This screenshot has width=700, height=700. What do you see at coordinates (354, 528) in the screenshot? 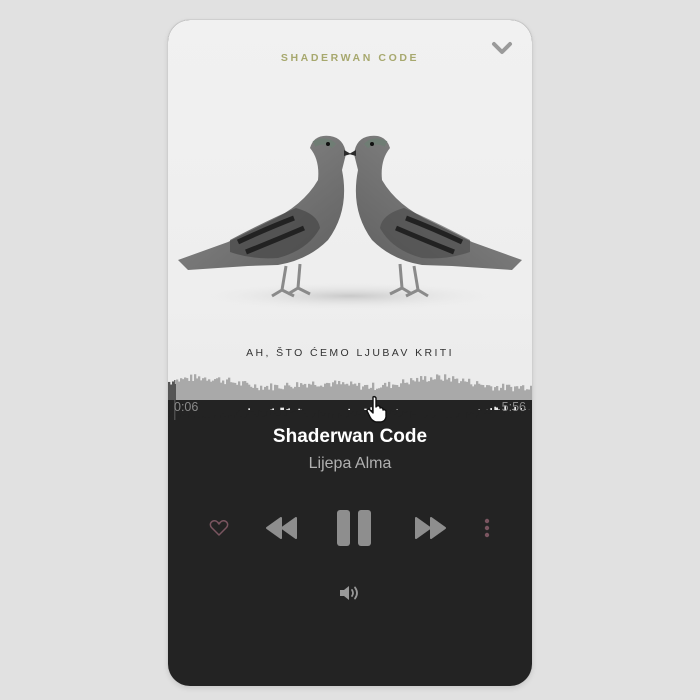
I see `play-pause-button` at bounding box center [354, 528].